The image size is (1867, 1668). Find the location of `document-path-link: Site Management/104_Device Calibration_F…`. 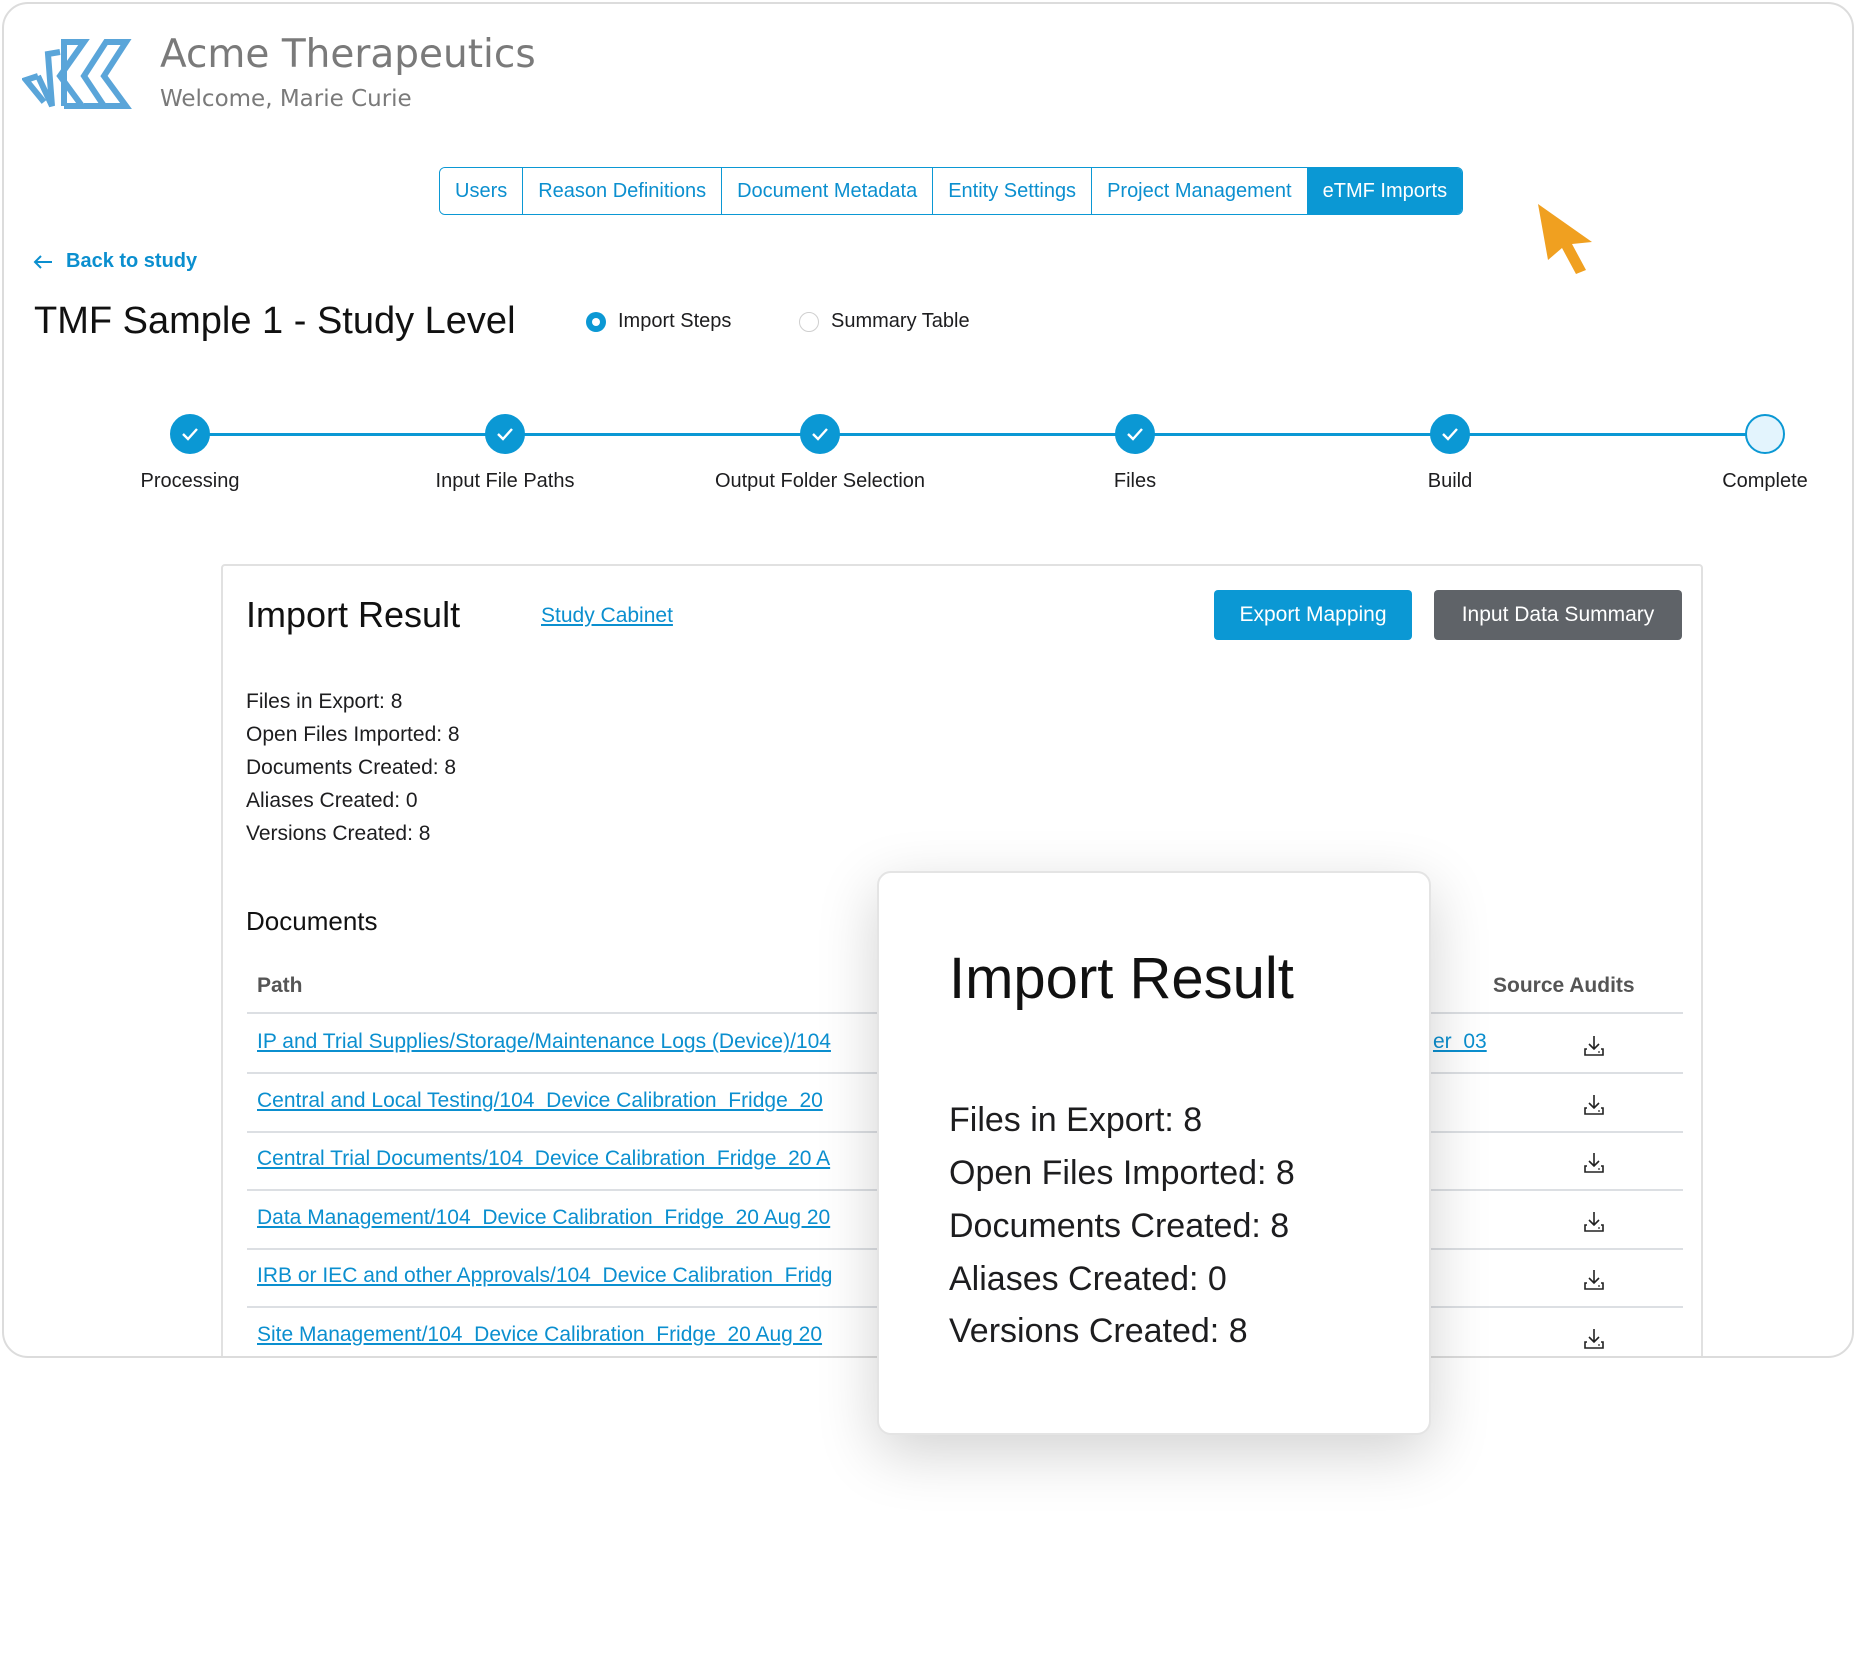

document-path-link: Site Management/104_Device Calibration_F… is located at coordinates (539, 1335).